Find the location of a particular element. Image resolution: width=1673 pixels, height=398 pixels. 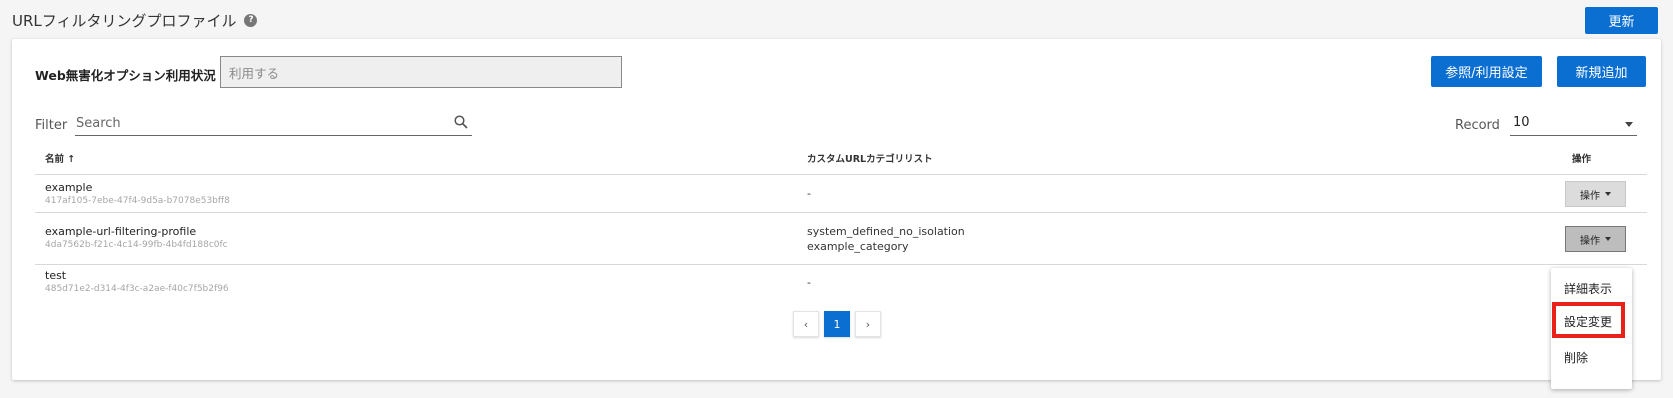

actions-dropdown-menu: 詳細表示 設定変更 削除 is located at coordinates (1591, 328).